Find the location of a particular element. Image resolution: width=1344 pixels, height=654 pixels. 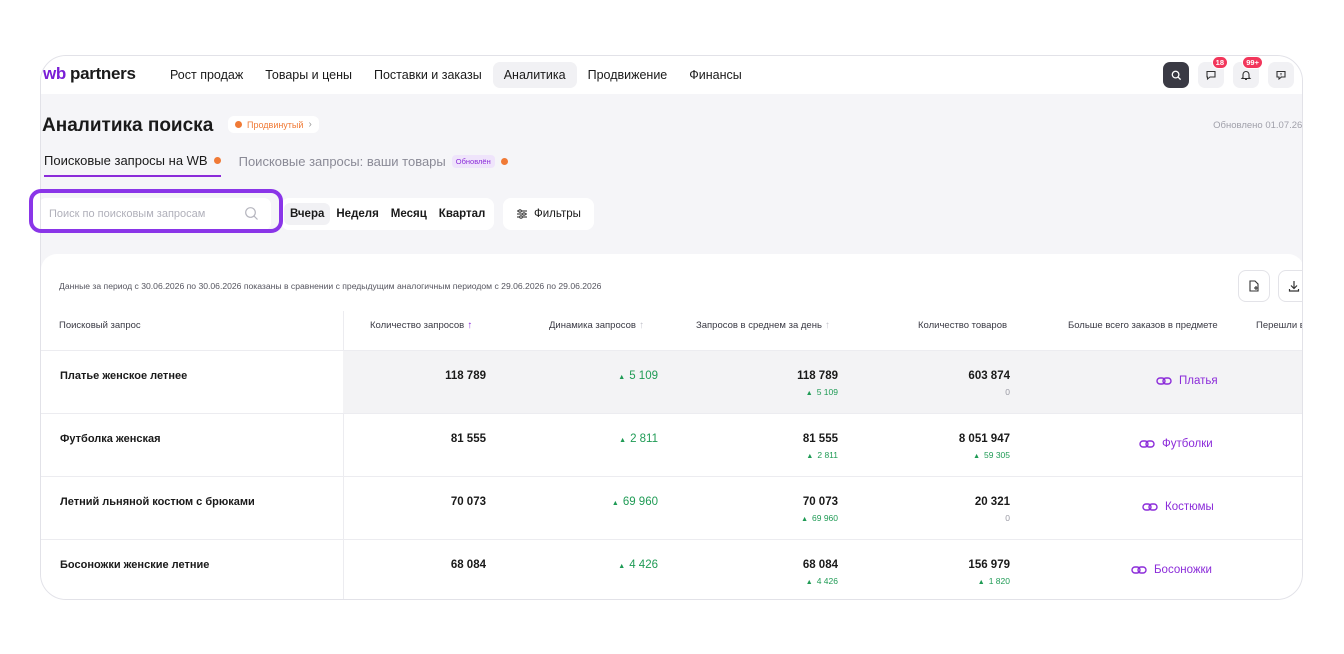

products-count: 603 874 is located at coordinates (989, 376).